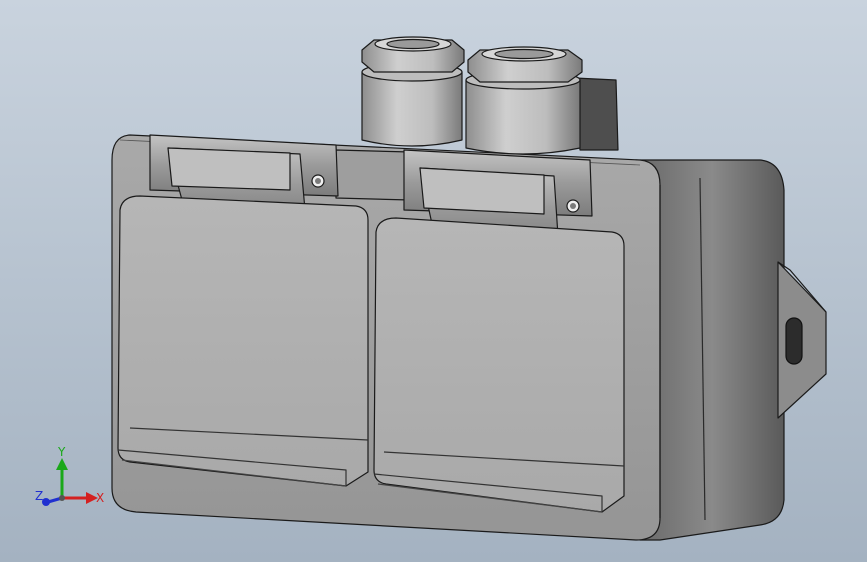 The width and height of the screenshot is (867, 562). I want to click on cable-gland-left, so click(413, 91).